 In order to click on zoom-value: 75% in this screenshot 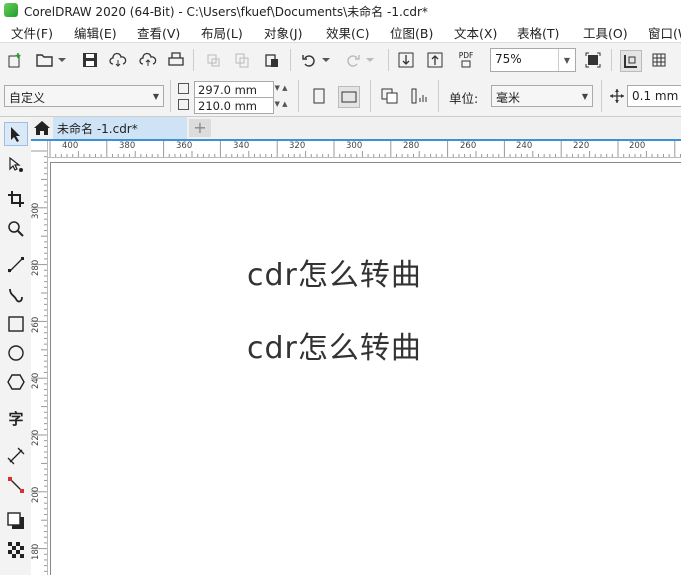, I will do `click(508, 59)`.